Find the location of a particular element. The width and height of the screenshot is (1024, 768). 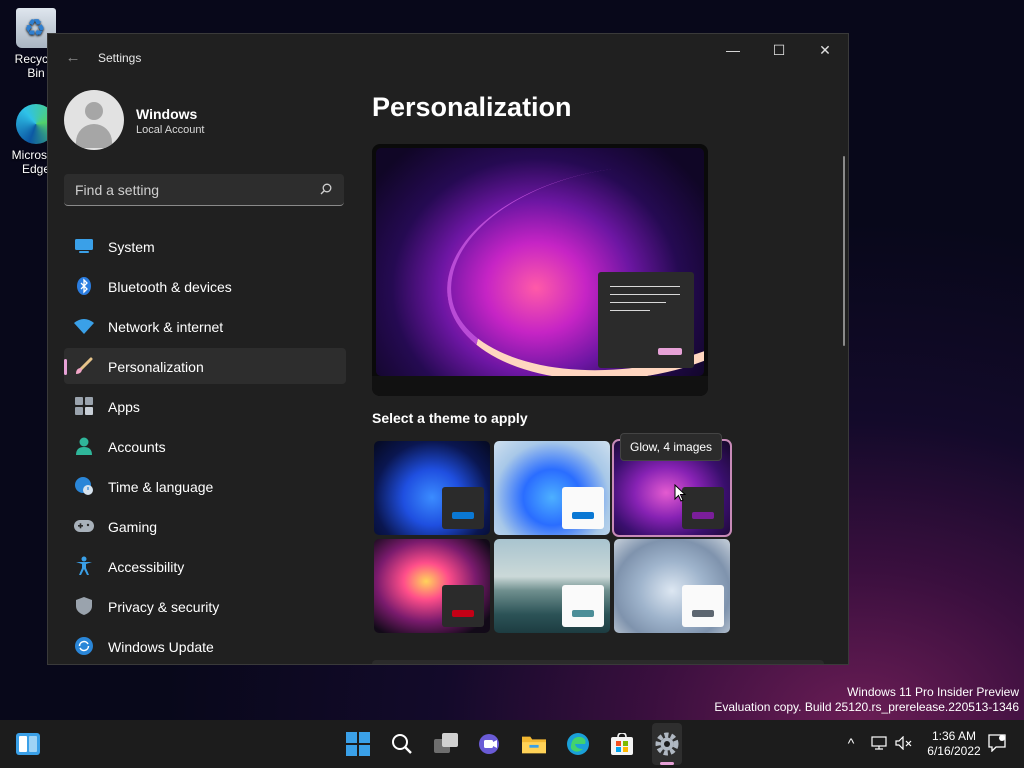

sidebar-item-accounts: Accounts is located at coordinates (205, 446).